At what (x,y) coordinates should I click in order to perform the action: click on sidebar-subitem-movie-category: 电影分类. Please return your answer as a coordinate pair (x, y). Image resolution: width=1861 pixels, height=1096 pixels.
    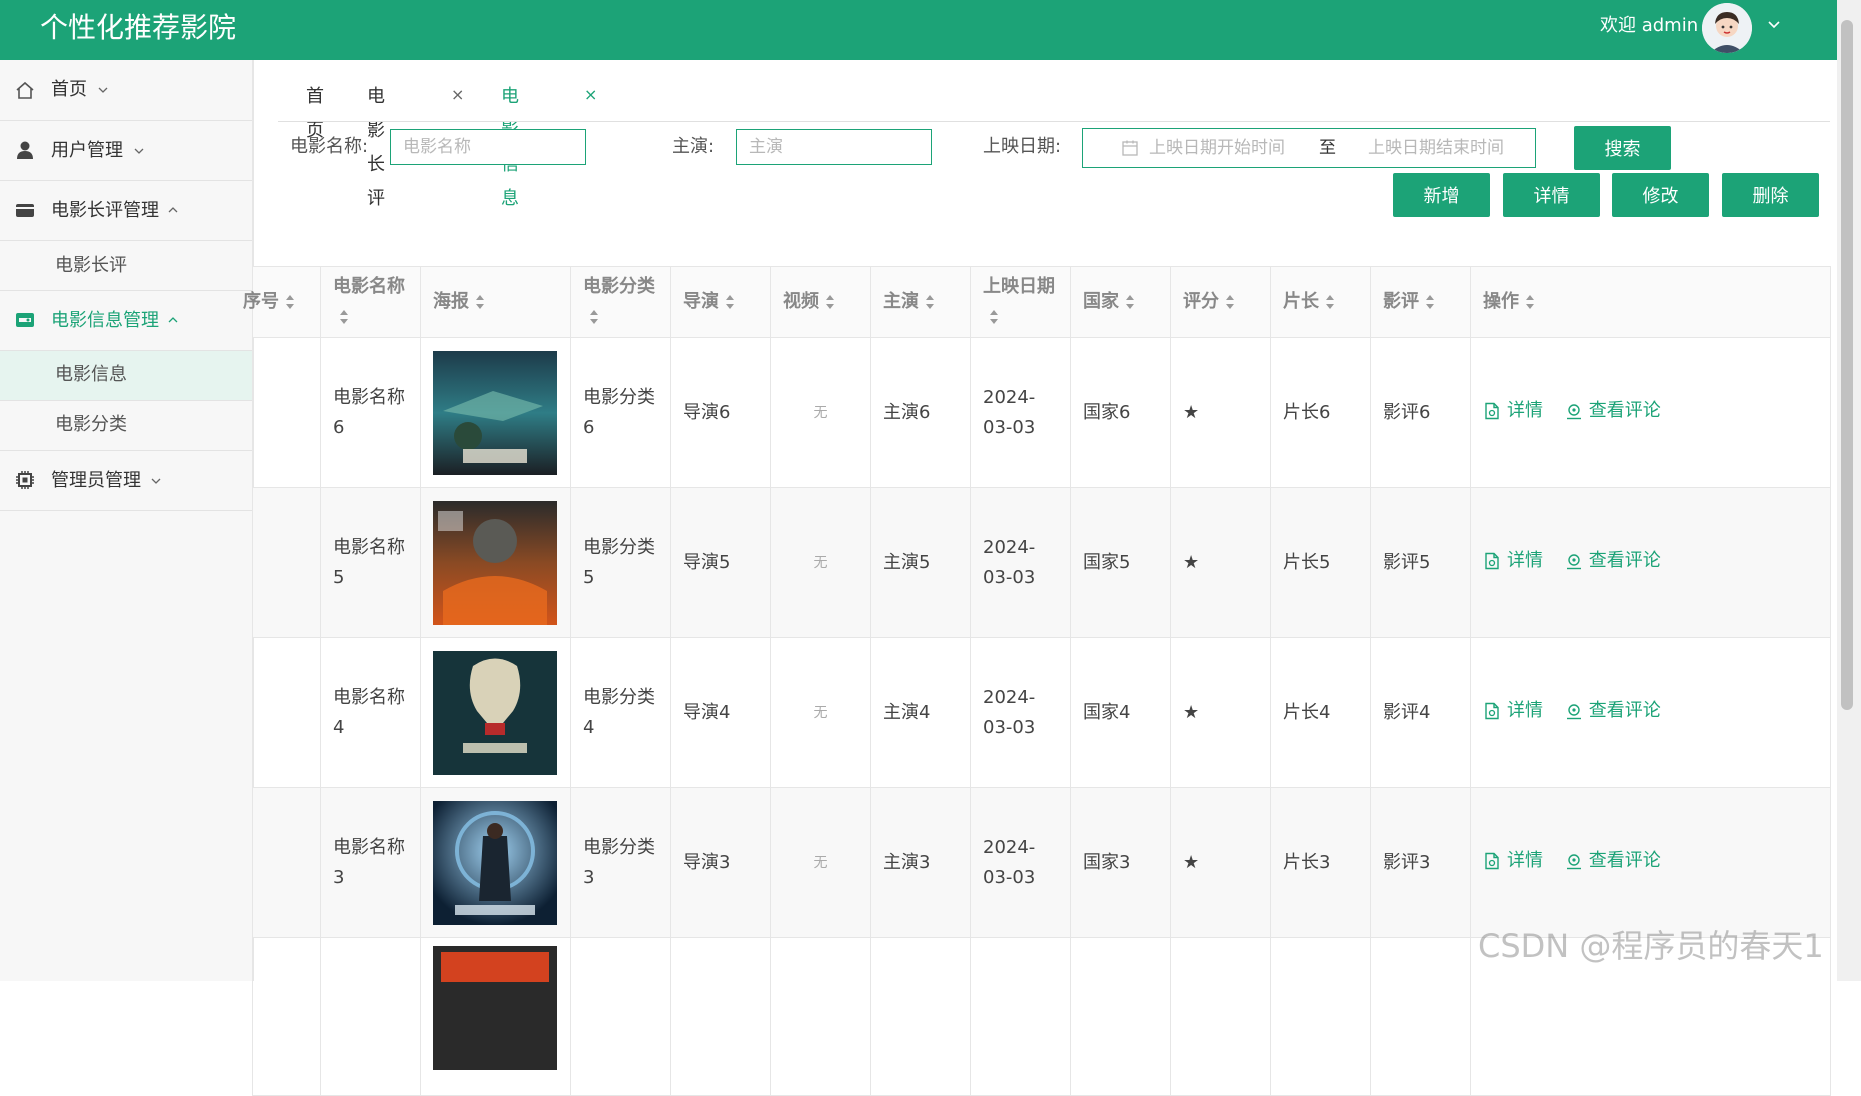
    Looking at the image, I should click on (126, 426).